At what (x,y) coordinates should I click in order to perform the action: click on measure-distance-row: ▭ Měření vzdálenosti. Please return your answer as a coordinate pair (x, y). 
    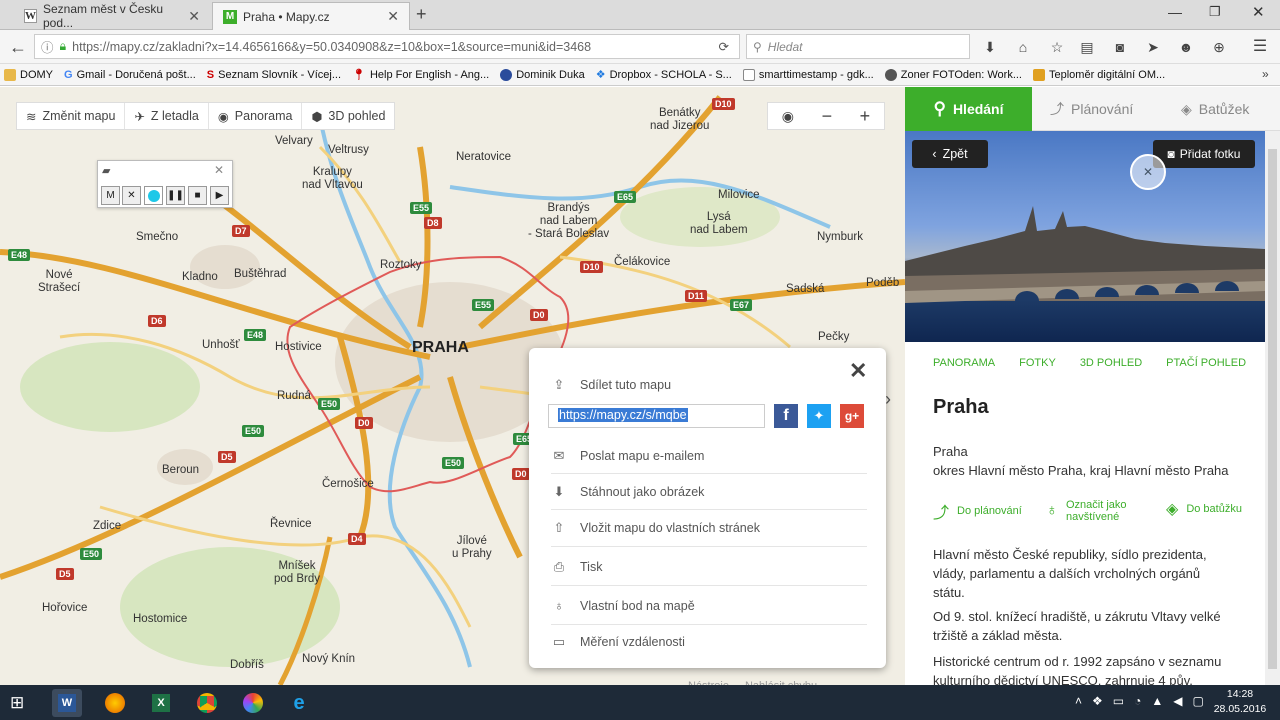
    Looking at the image, I should click on (709, 642).